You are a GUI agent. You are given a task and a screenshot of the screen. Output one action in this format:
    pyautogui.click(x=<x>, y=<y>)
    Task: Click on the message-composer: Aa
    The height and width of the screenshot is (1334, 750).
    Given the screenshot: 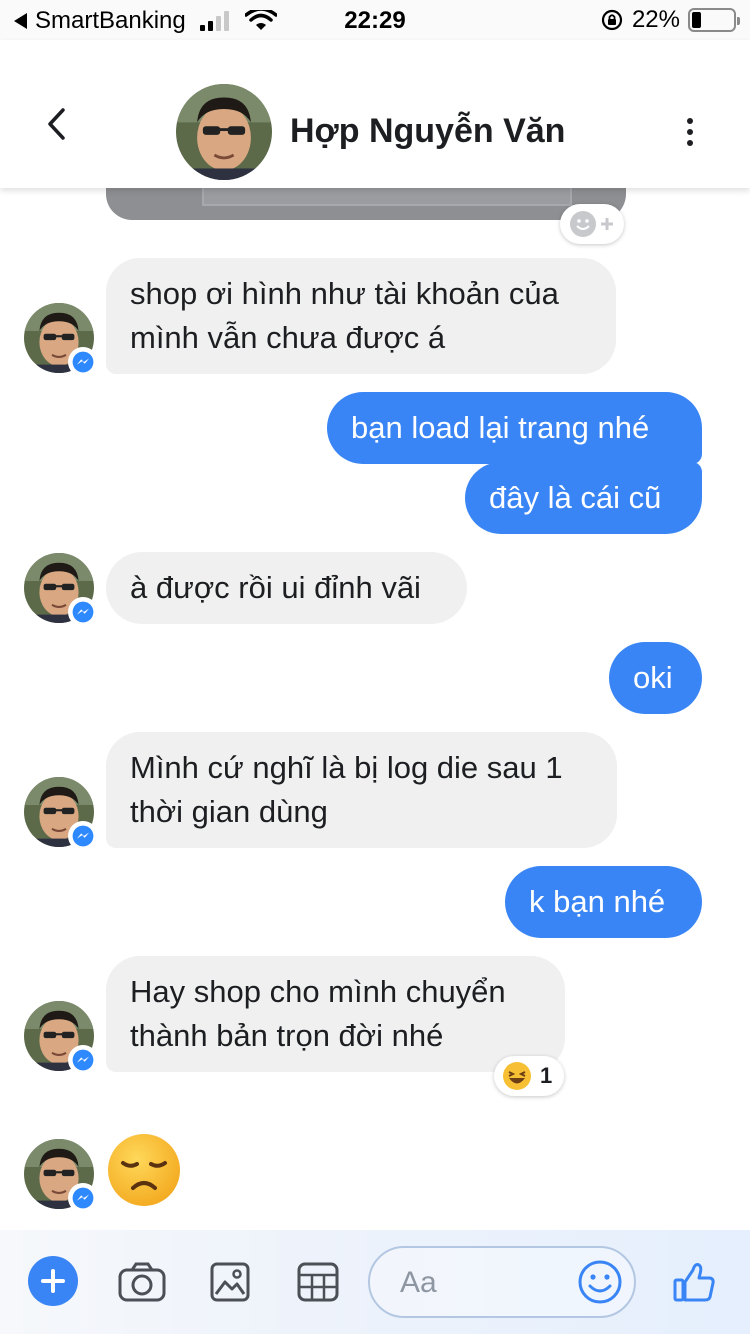 What is the action you would take?
    pyautogui.click(x=375, y=1282)
    